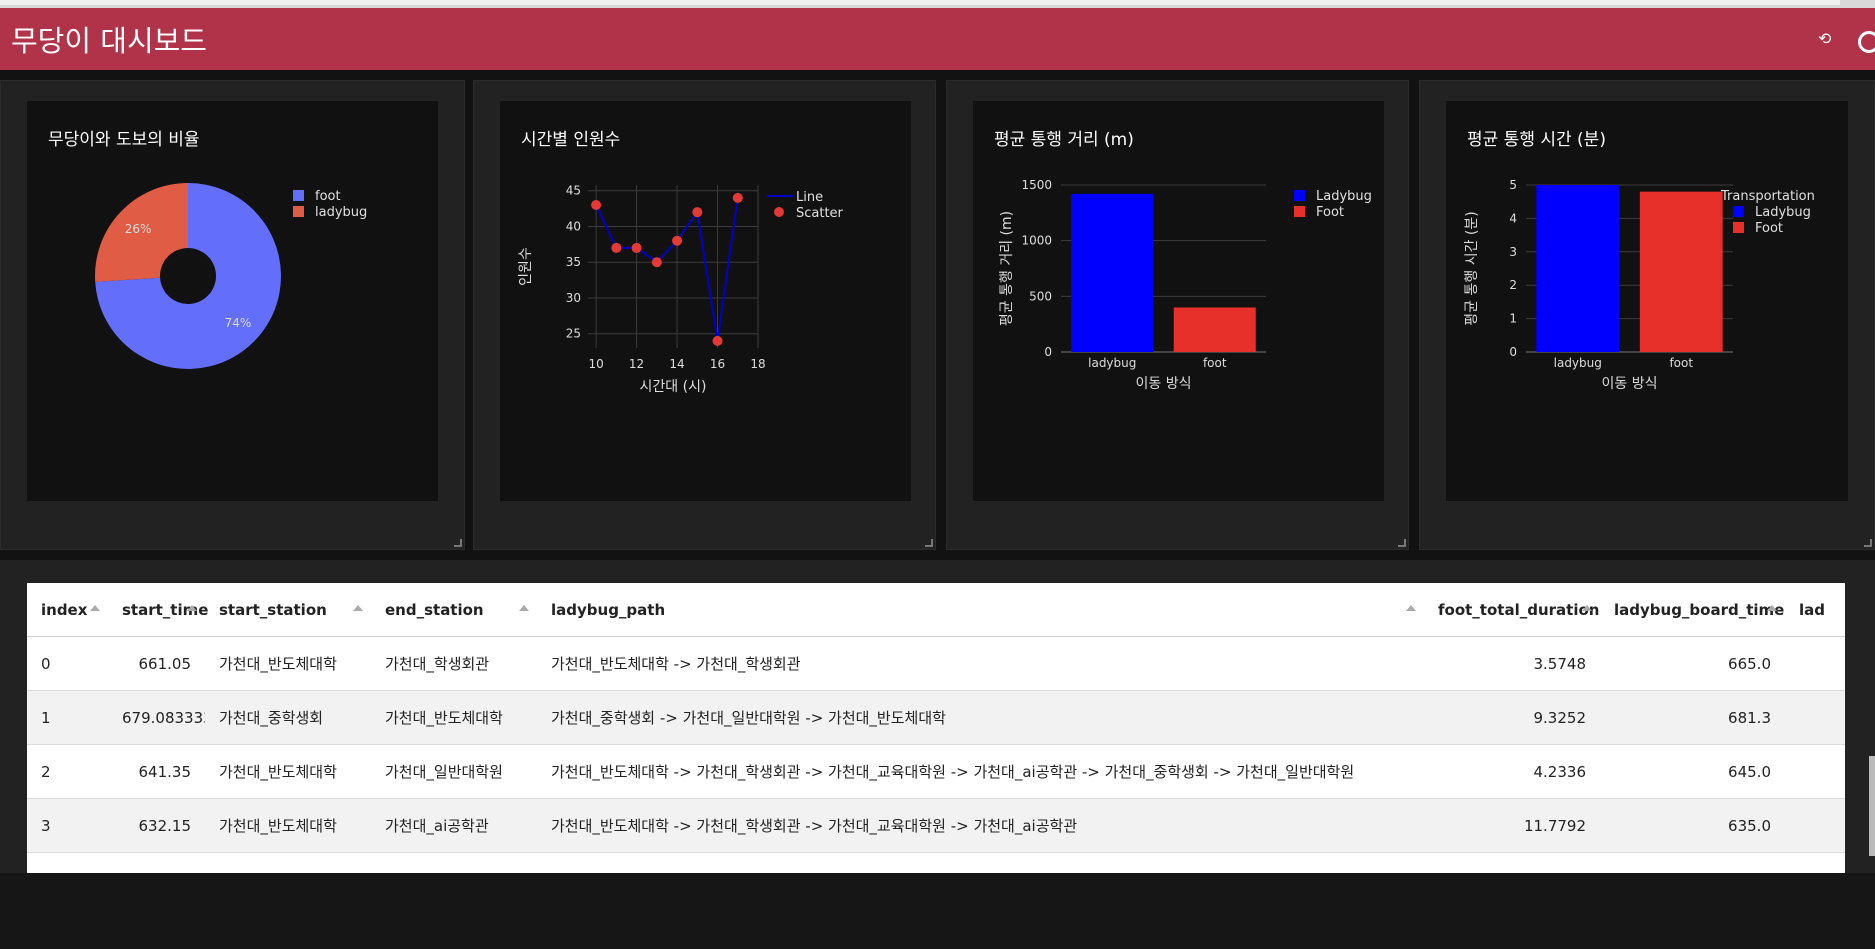 This screenshot has width=1875, height=949. What do you see at coordinates (1299, 211) in the screenshot?
I see `legend-swatch-foot` at bounding box center [1299, 211].